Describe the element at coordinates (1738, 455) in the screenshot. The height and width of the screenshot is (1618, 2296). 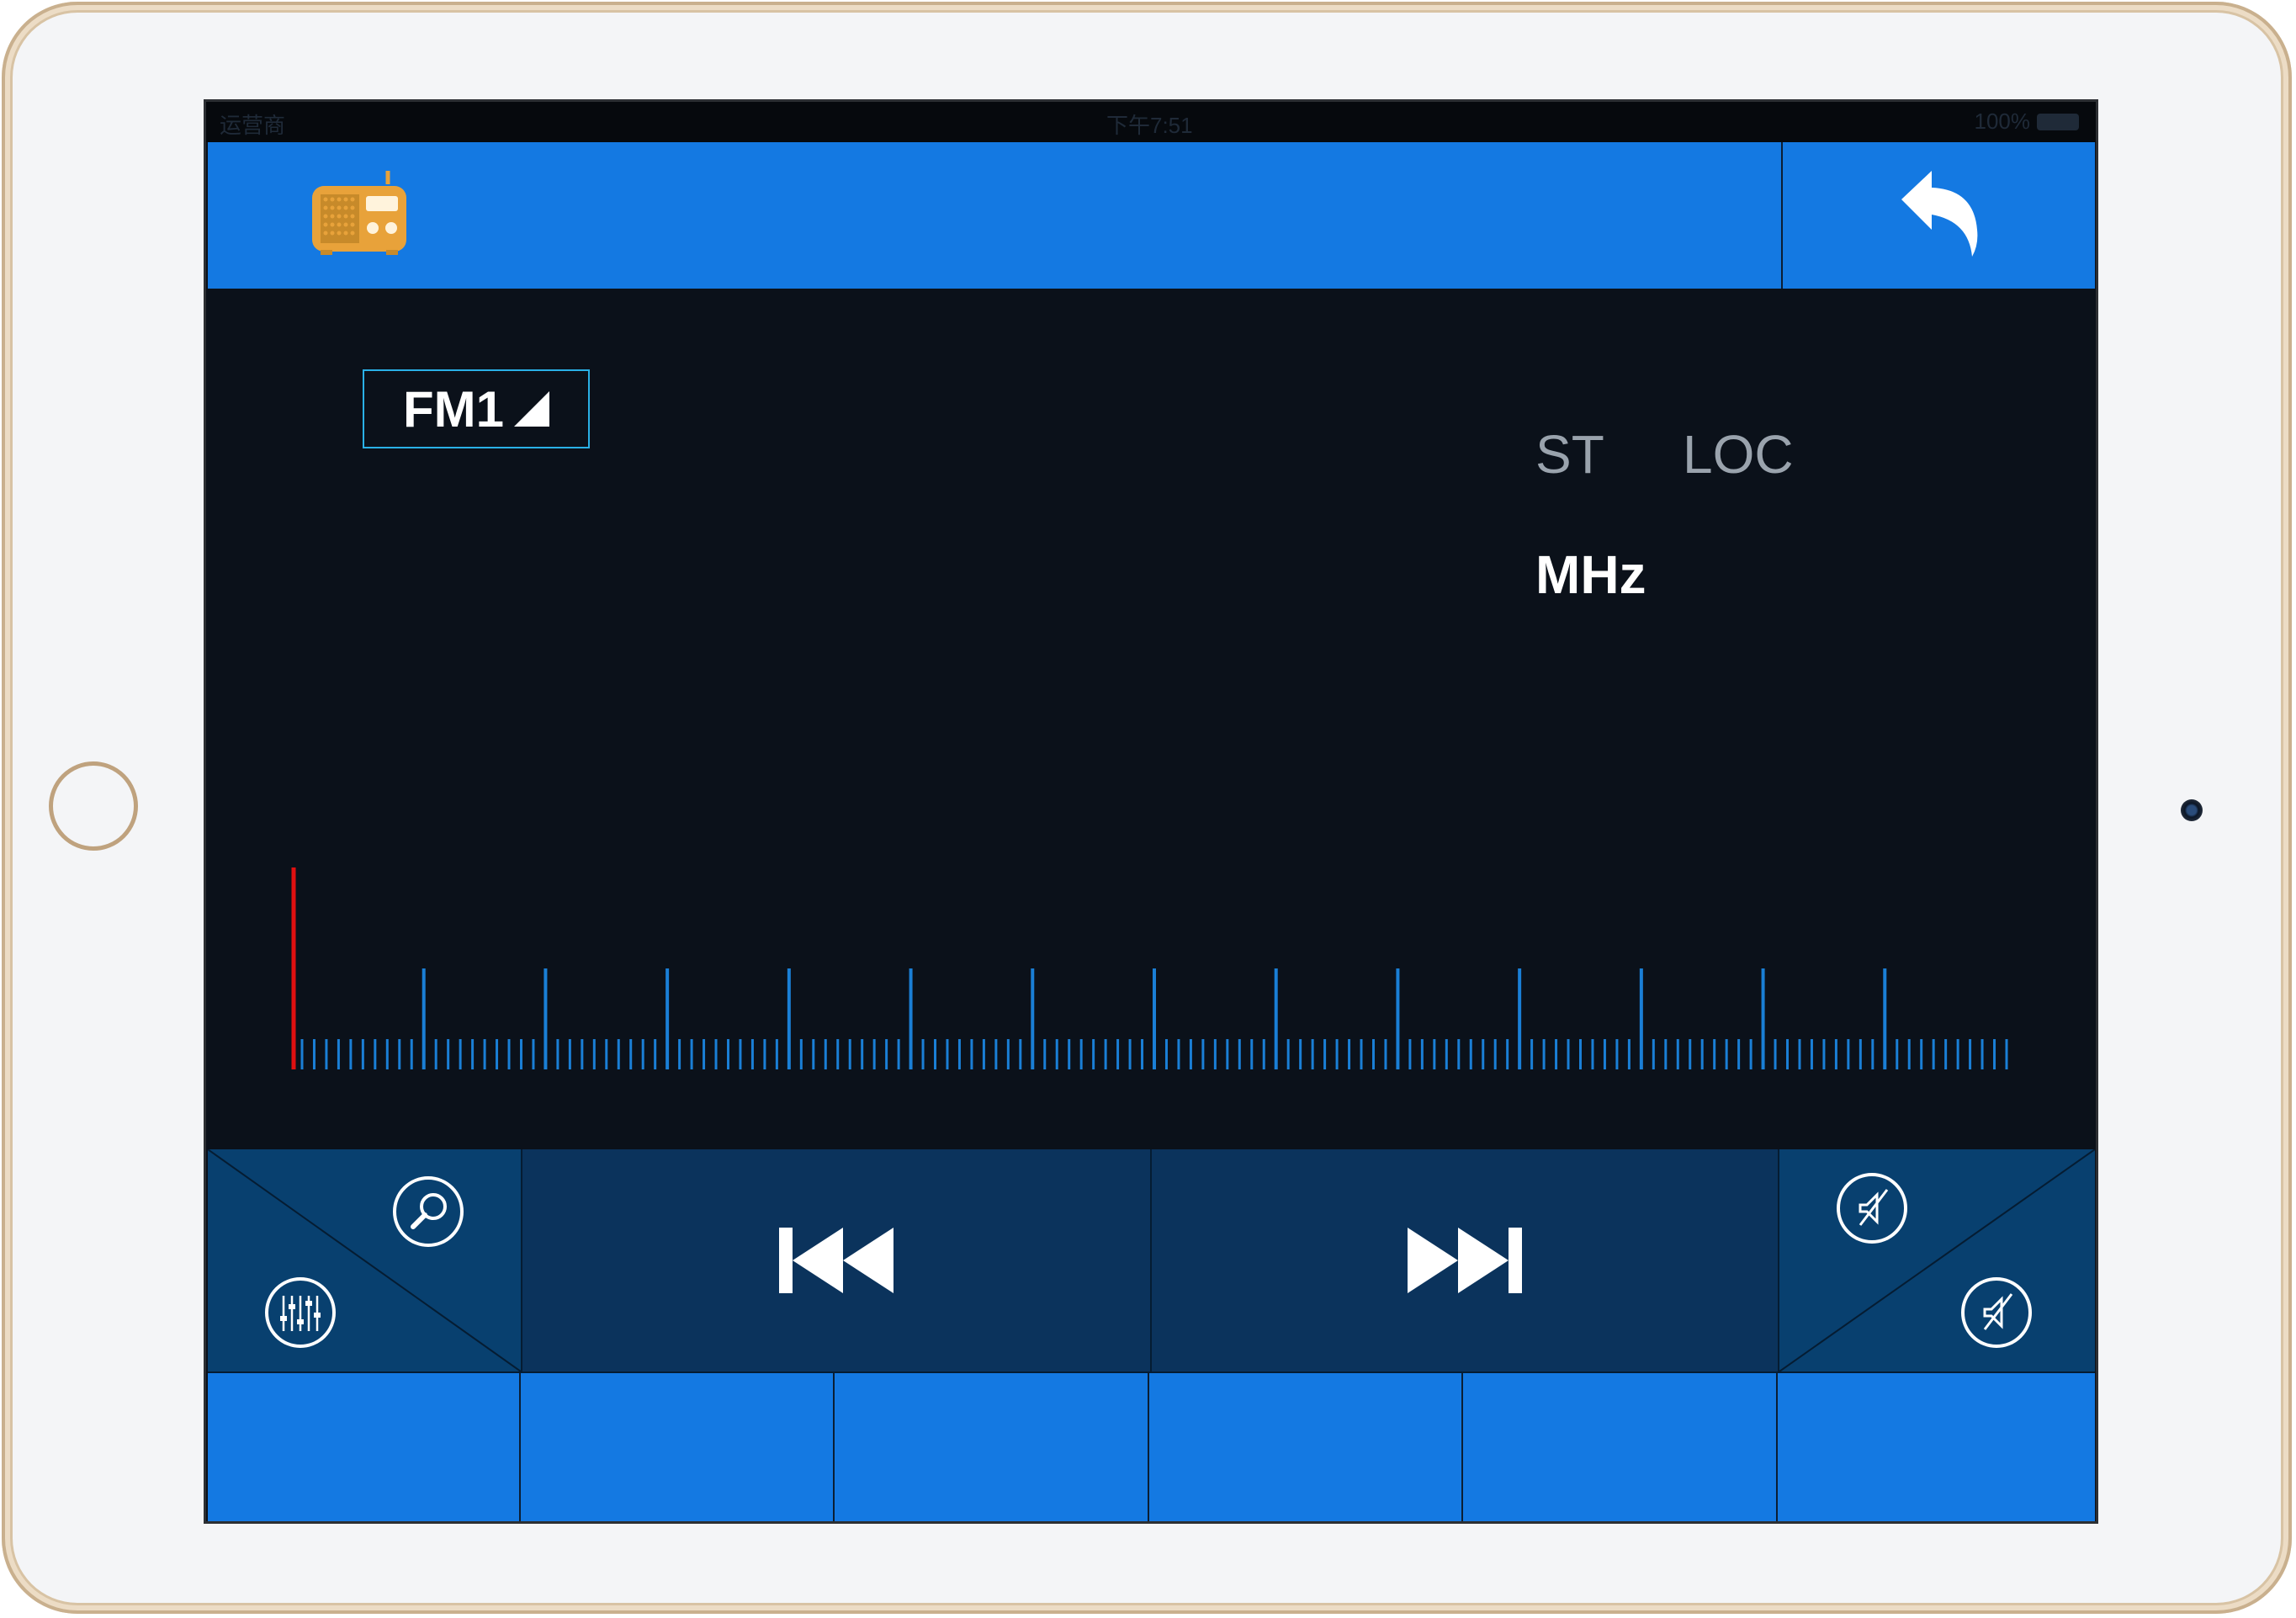
I see `local-indicator: LOC` at that location.